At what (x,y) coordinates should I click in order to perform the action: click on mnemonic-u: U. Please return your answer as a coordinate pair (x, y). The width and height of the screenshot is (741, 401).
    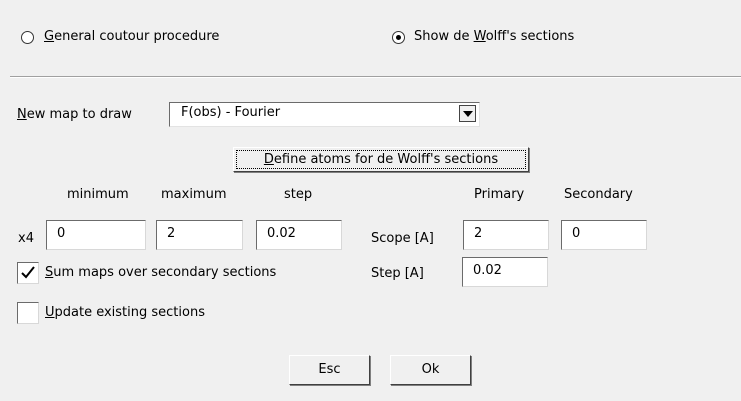
    Looking at the image, I should click on (50, 312).